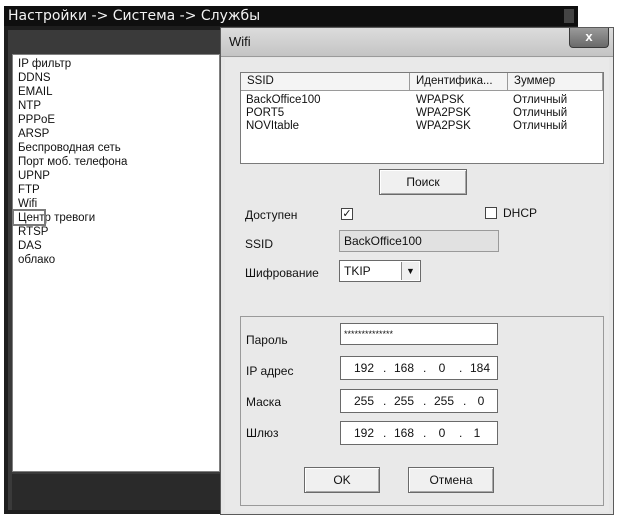 The width and height of the screenshot is (620, 518). Describe the element at coordinates (29, 106) in the screenshot. I see `service-item-ntp: NTP` at that location.